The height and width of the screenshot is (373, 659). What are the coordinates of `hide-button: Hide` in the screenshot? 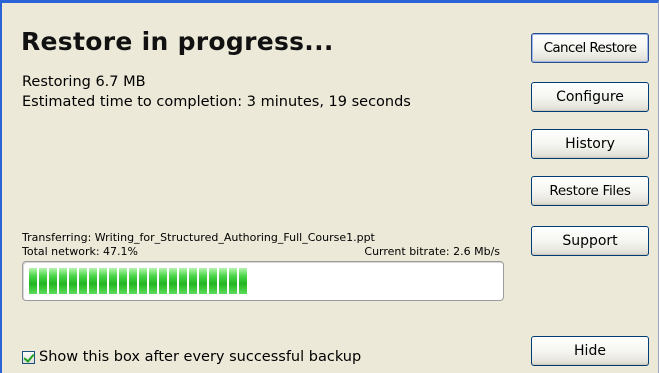 It's located at (590, 351).